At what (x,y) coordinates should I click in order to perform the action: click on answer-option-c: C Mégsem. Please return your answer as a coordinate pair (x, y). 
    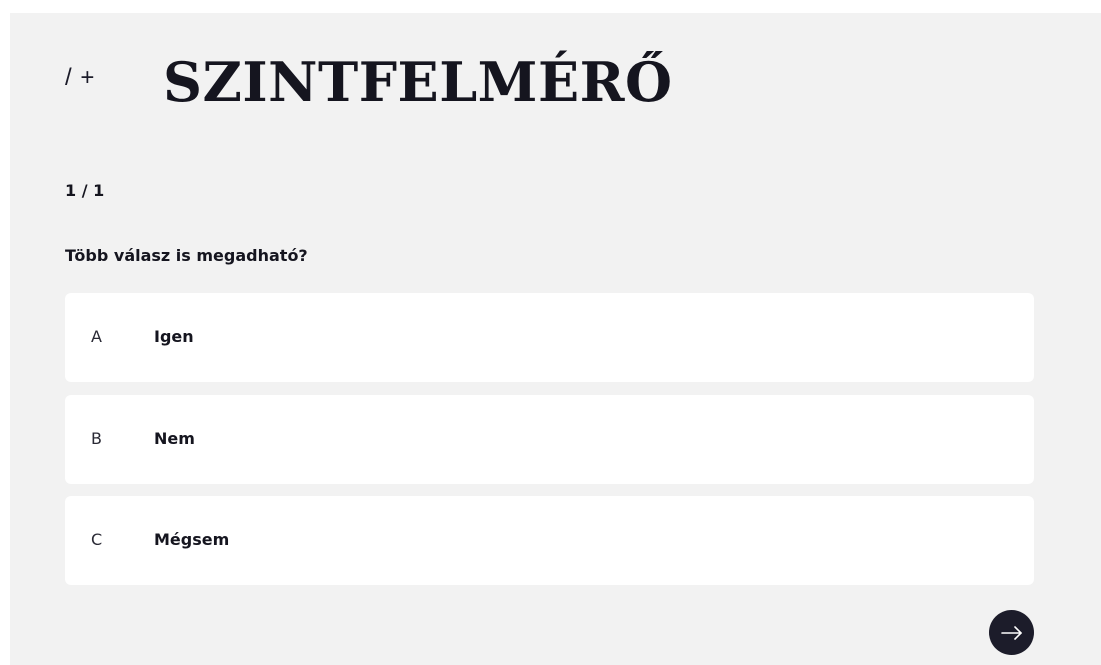
    Looking at the image, I should click on (549, 540).